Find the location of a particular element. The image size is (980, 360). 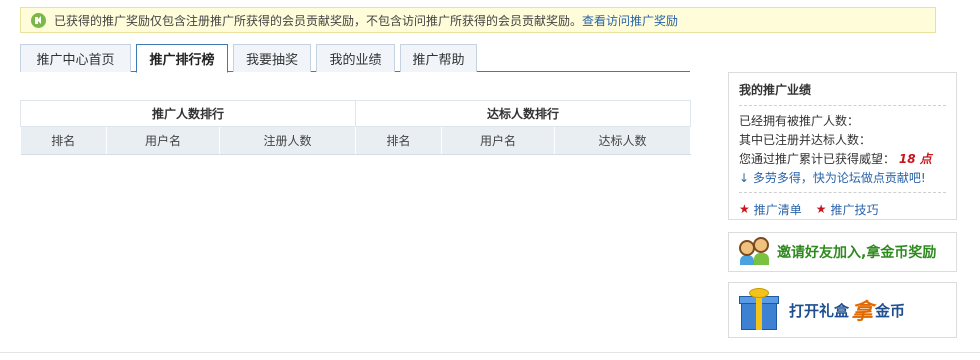

qualified-label: 其中已注册并达标人数： is located at coordinates (805, 140).